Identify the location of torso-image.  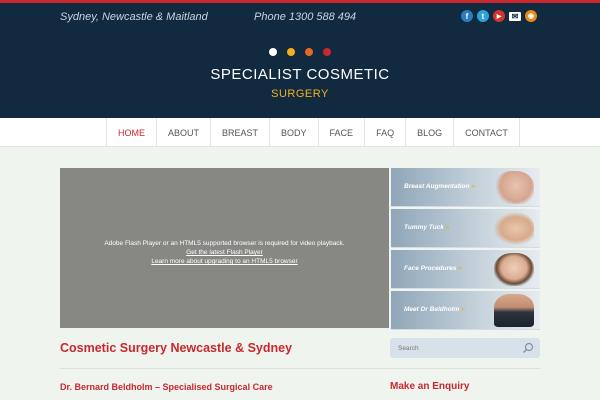
(514, 187).